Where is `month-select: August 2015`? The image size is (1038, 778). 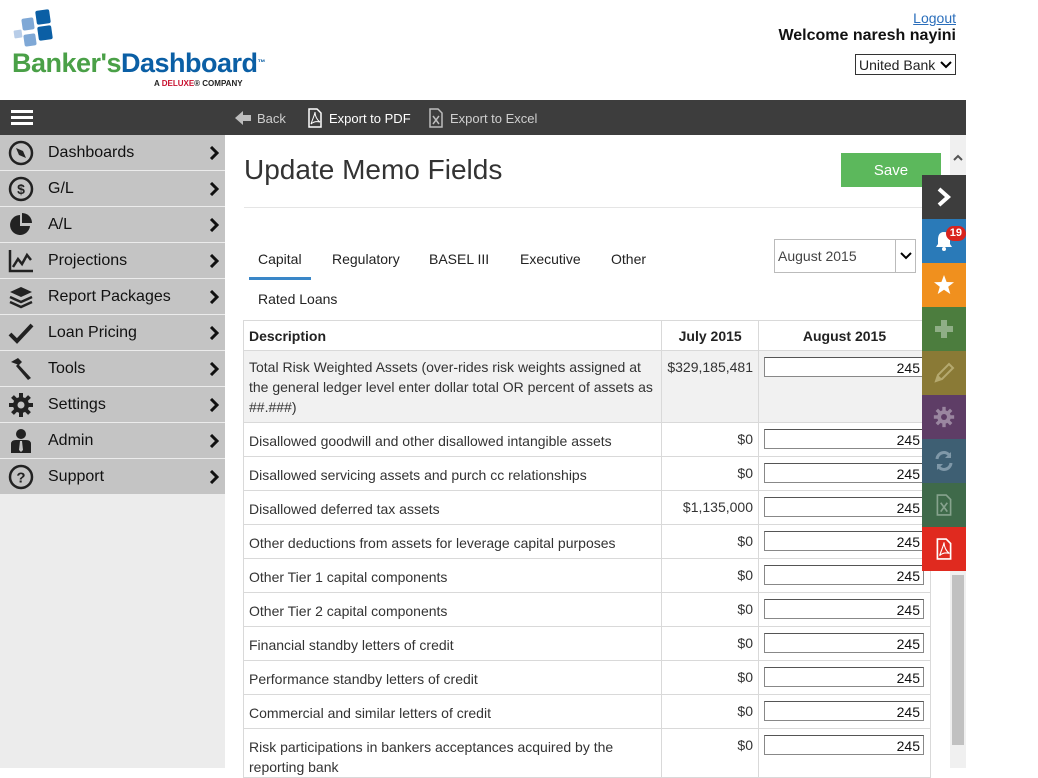
month-select: August 2015 is located at coordinates (845, 256).